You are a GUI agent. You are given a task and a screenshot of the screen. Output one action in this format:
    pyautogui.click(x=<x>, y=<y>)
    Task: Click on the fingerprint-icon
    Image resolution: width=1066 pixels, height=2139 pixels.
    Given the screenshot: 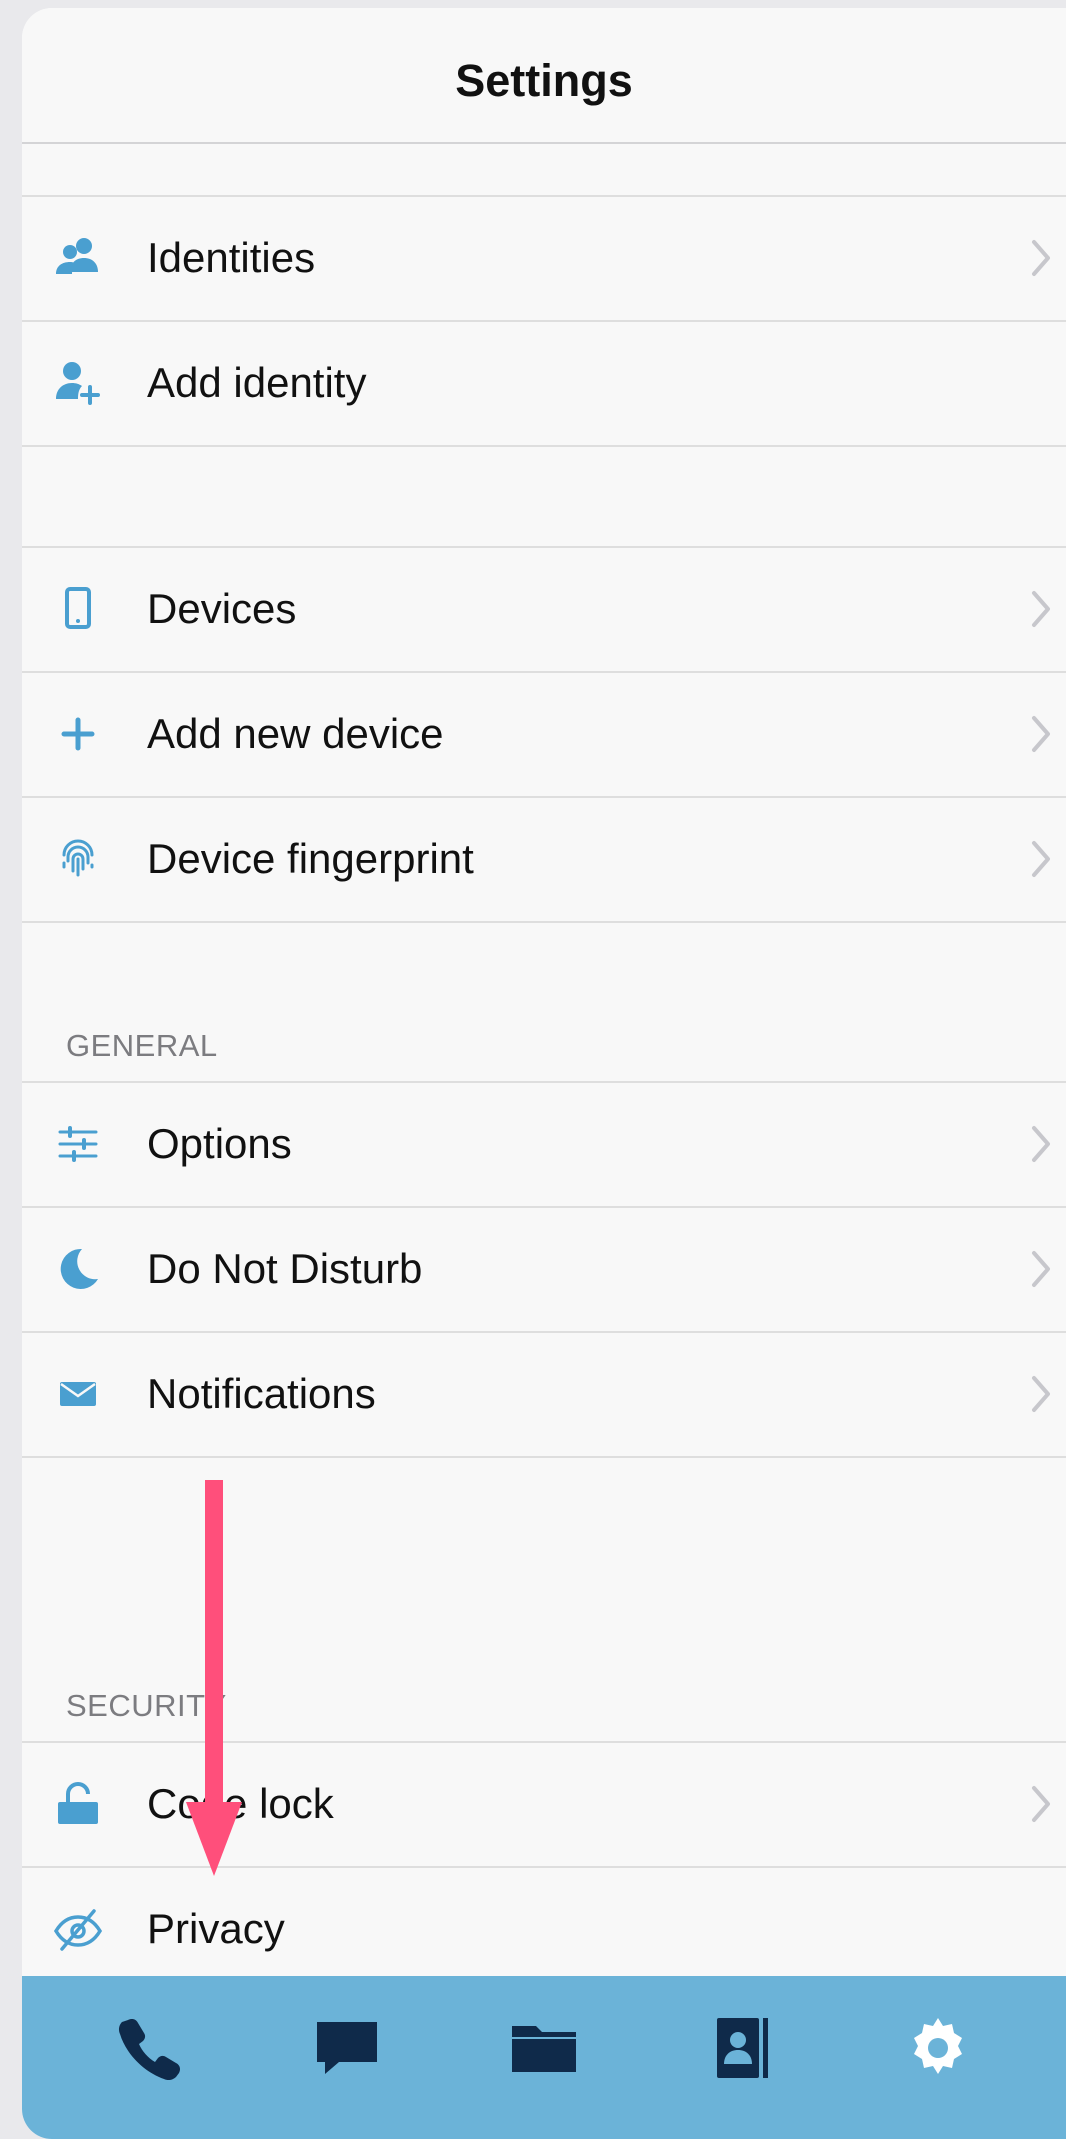 What is the action you would take?
    pyautogui.click(x=78, y=859)
    